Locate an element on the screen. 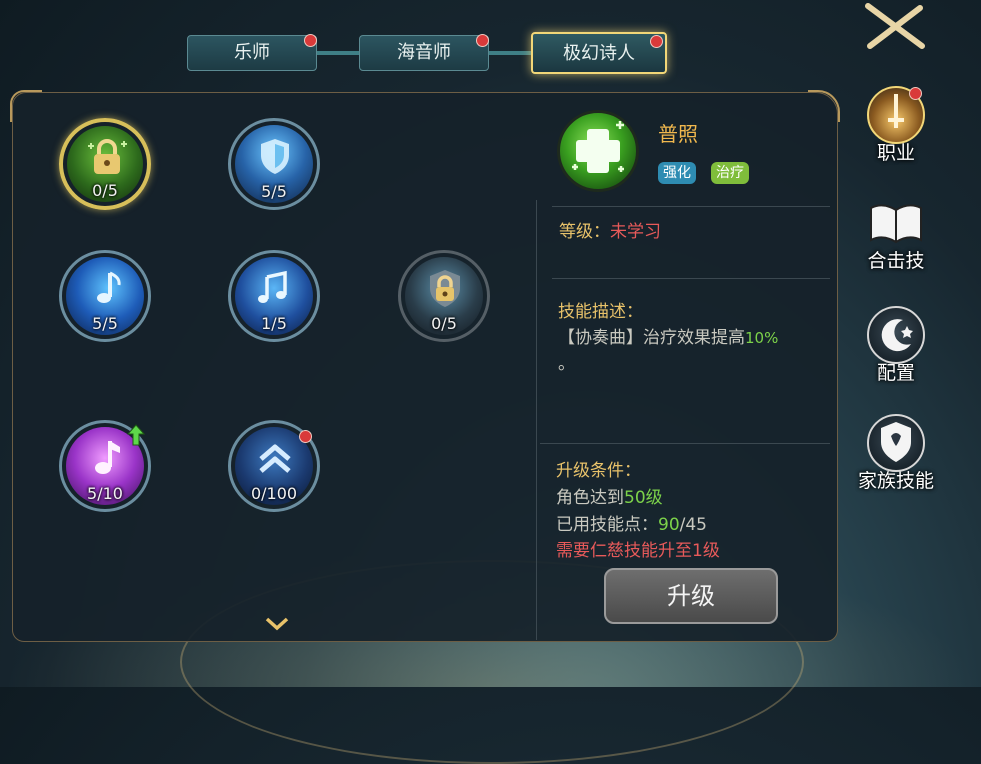  chevron-down-icon is located at coordinates (277, 626).